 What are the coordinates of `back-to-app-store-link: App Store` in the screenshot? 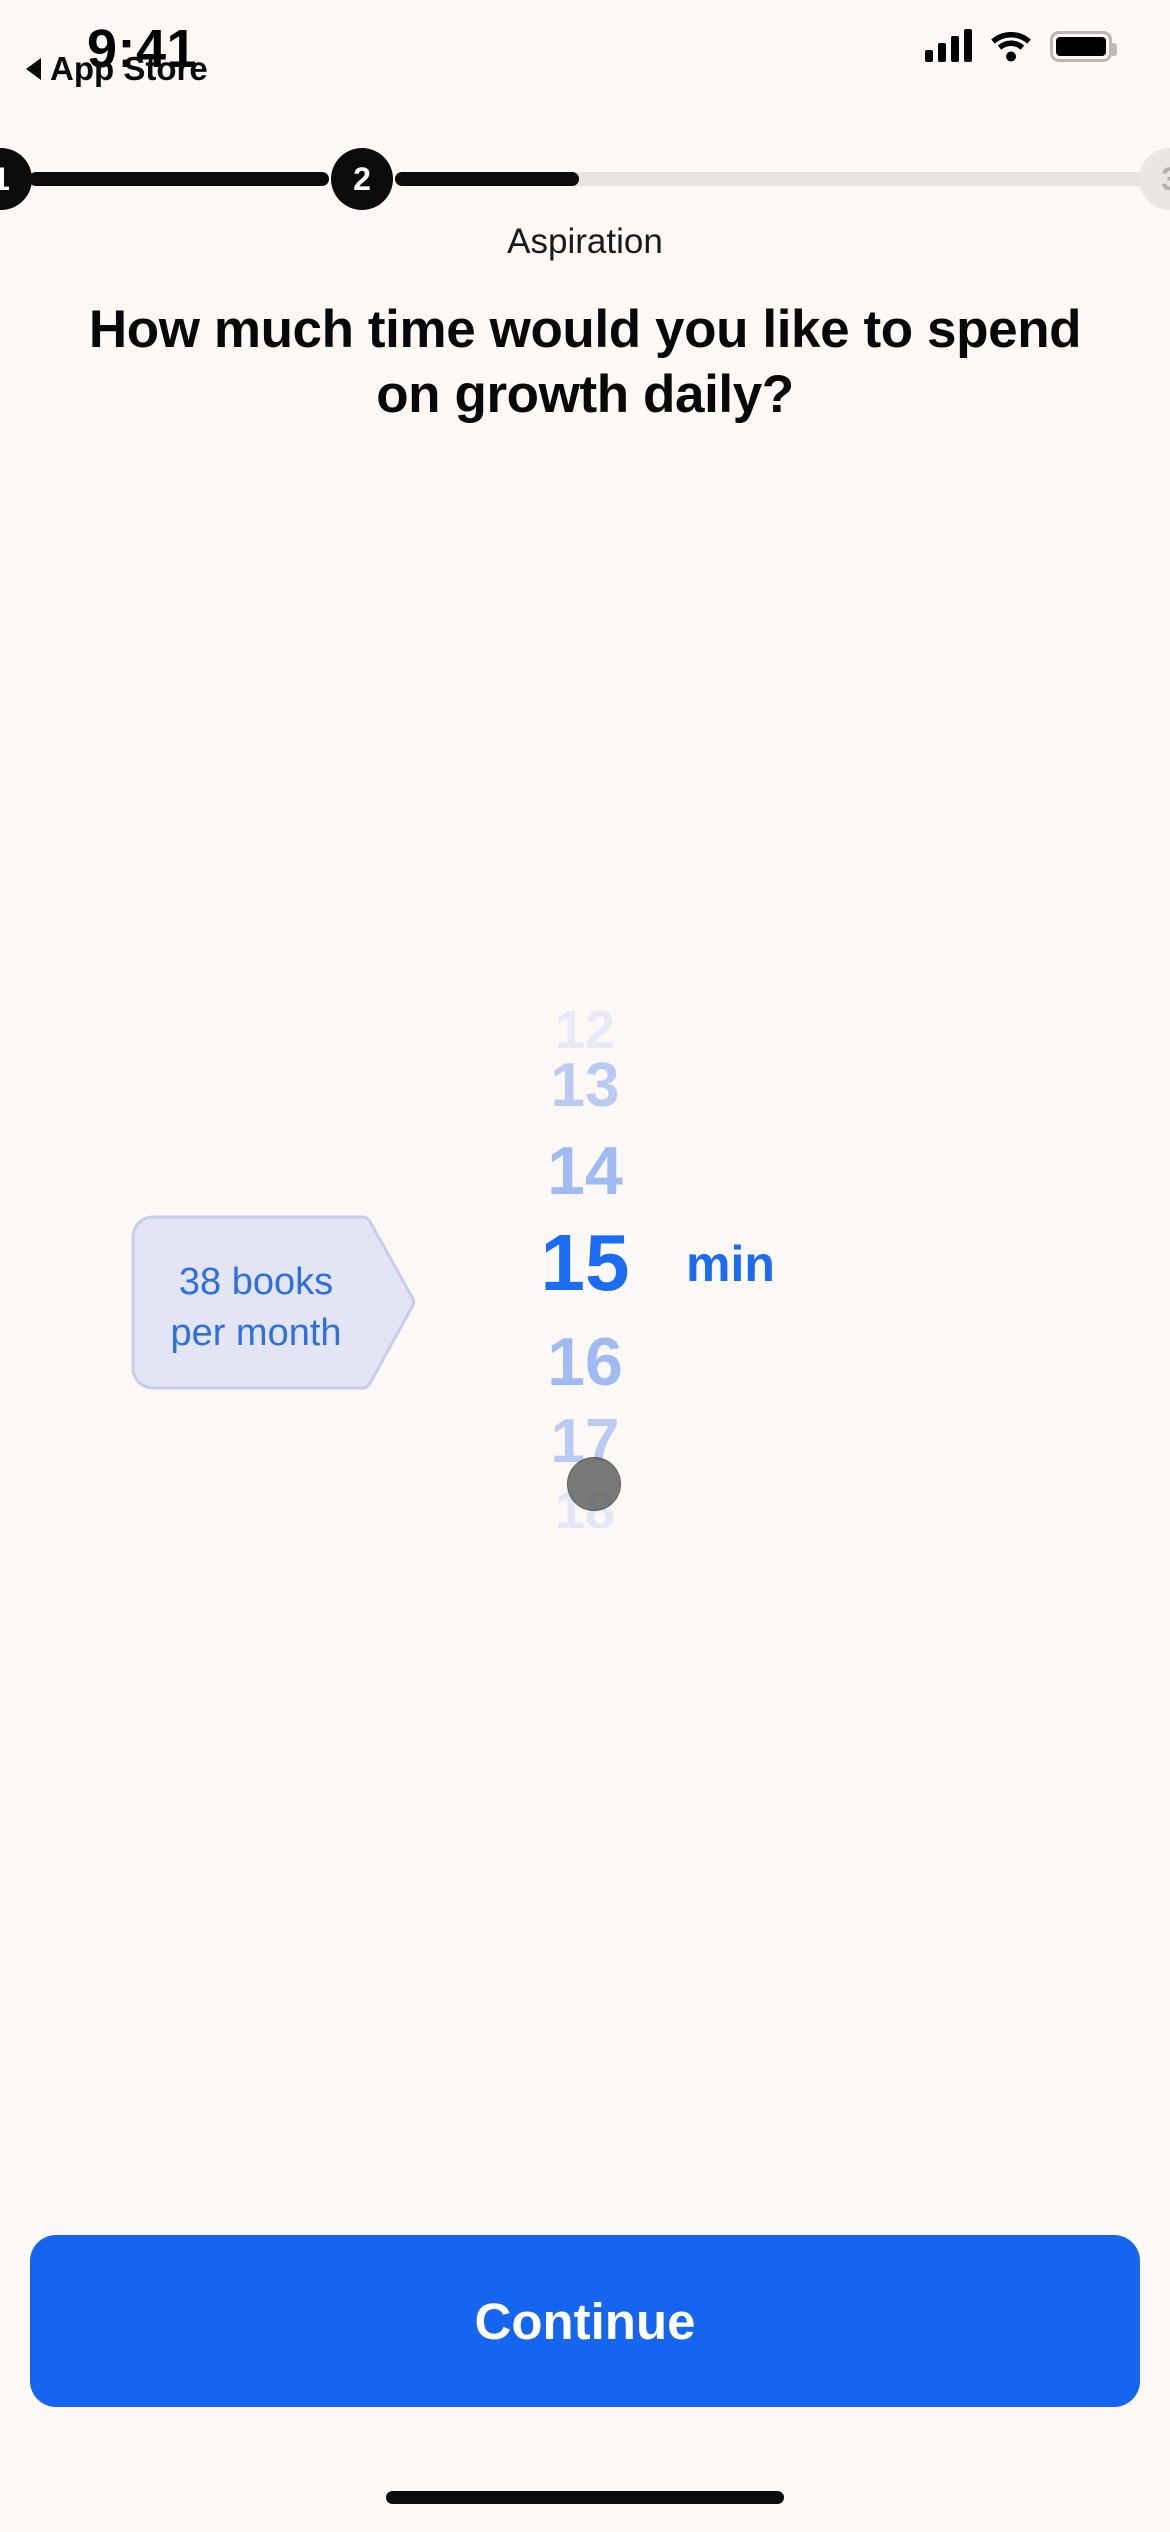 It's located at (117, 69).